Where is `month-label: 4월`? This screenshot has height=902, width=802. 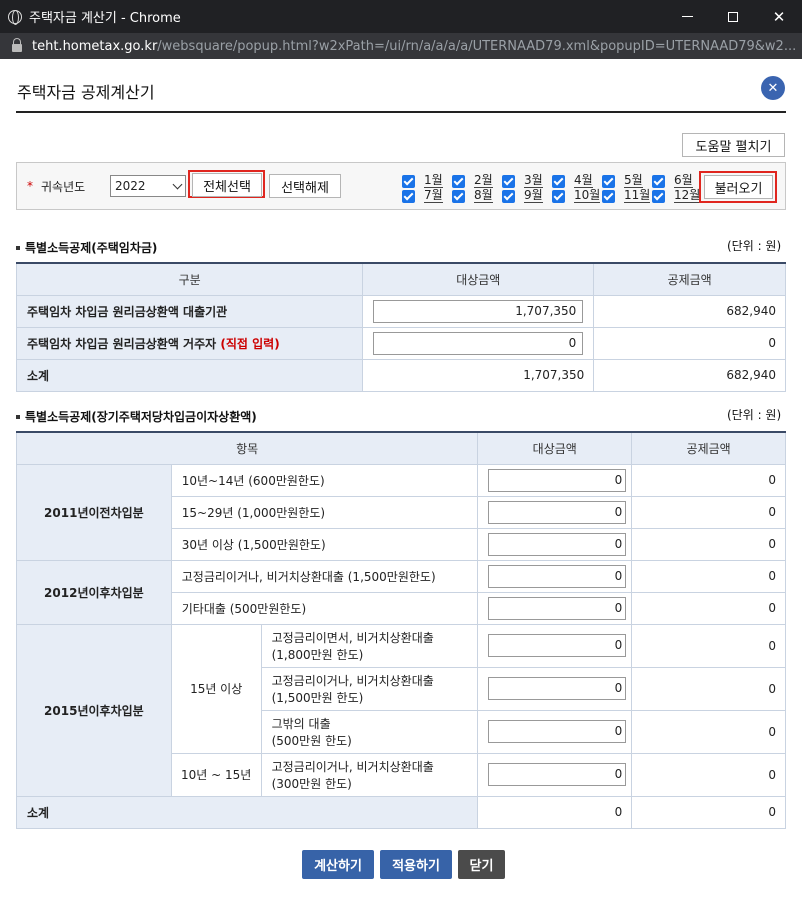 month-label: 4월 is located at coordinates (583, 180).